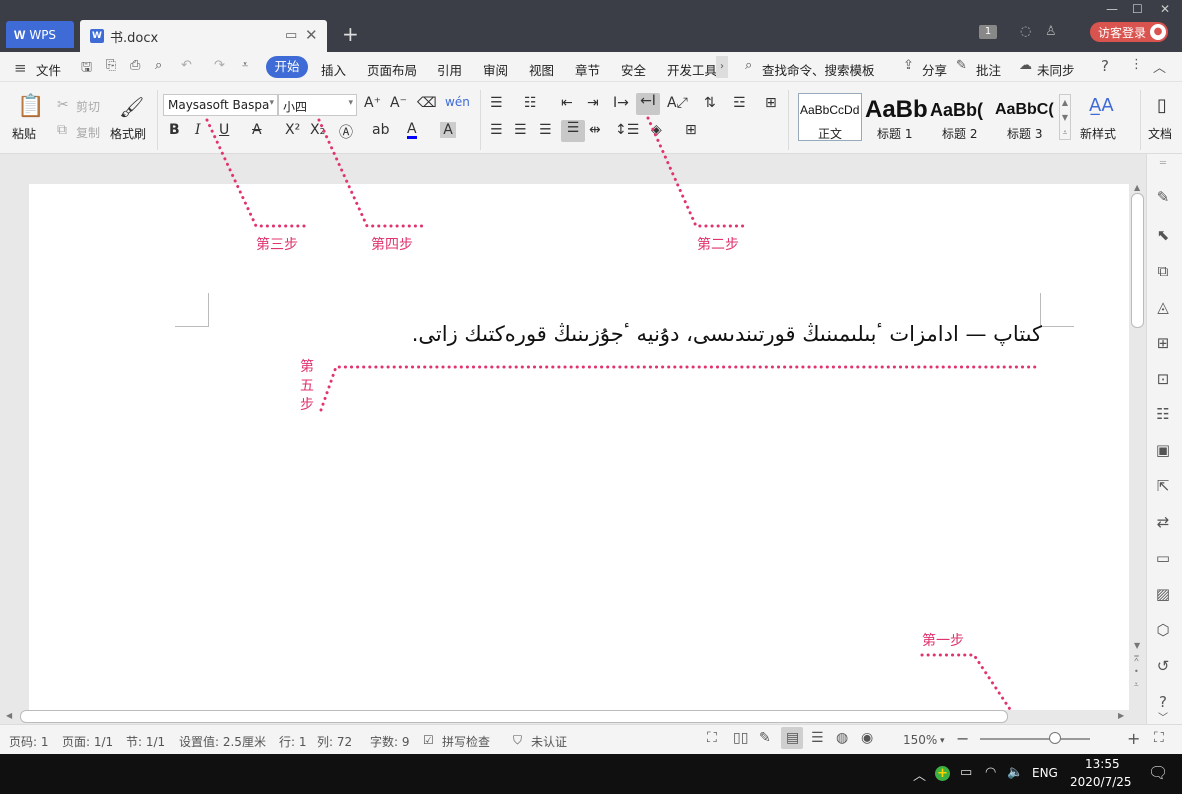 Image resolution: width=1182 pixels, height=794 pixels. I want to click on shield-icon: ⬡, so click(1163, 630).